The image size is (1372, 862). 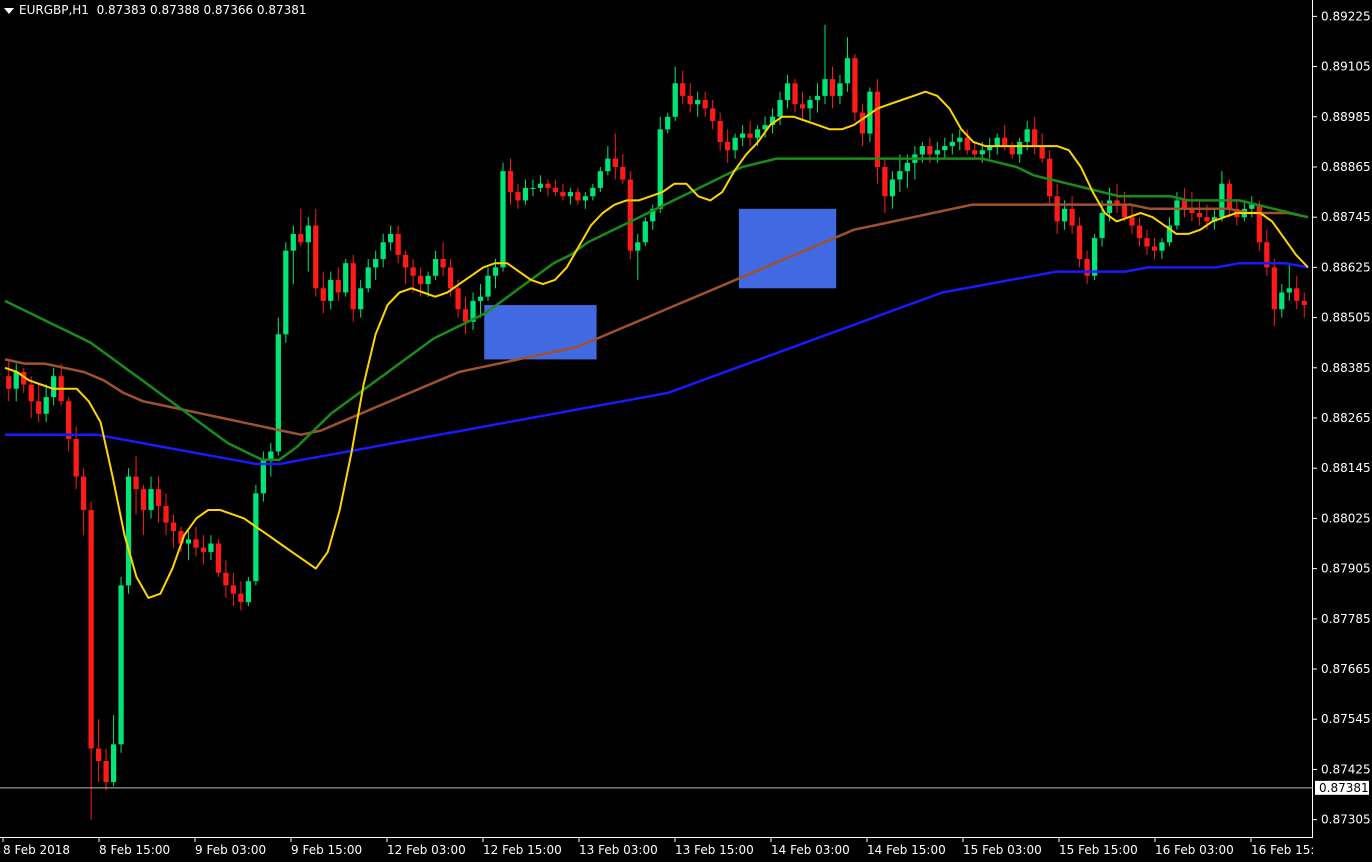 What do you see at coordinates (714, 850) in the screenshot?
I see `time-tick-label: 13 Feb 15:00` at bounding box center [714, 850].